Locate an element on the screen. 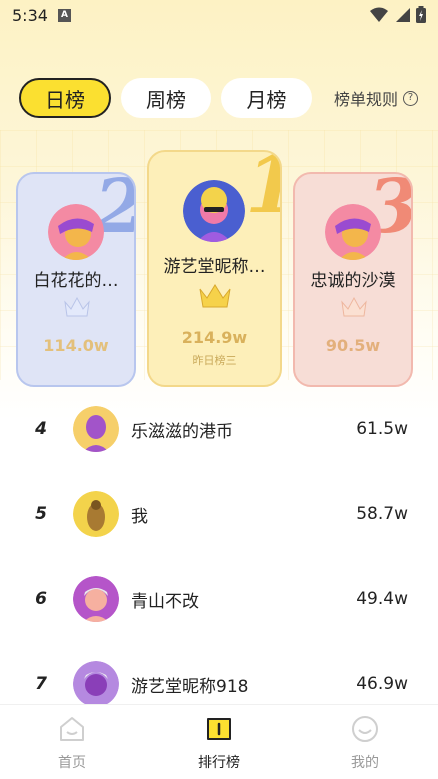 The width and height of the screenshot is (438, 779). gold-crown-icon is located at coordinates (215, 296).